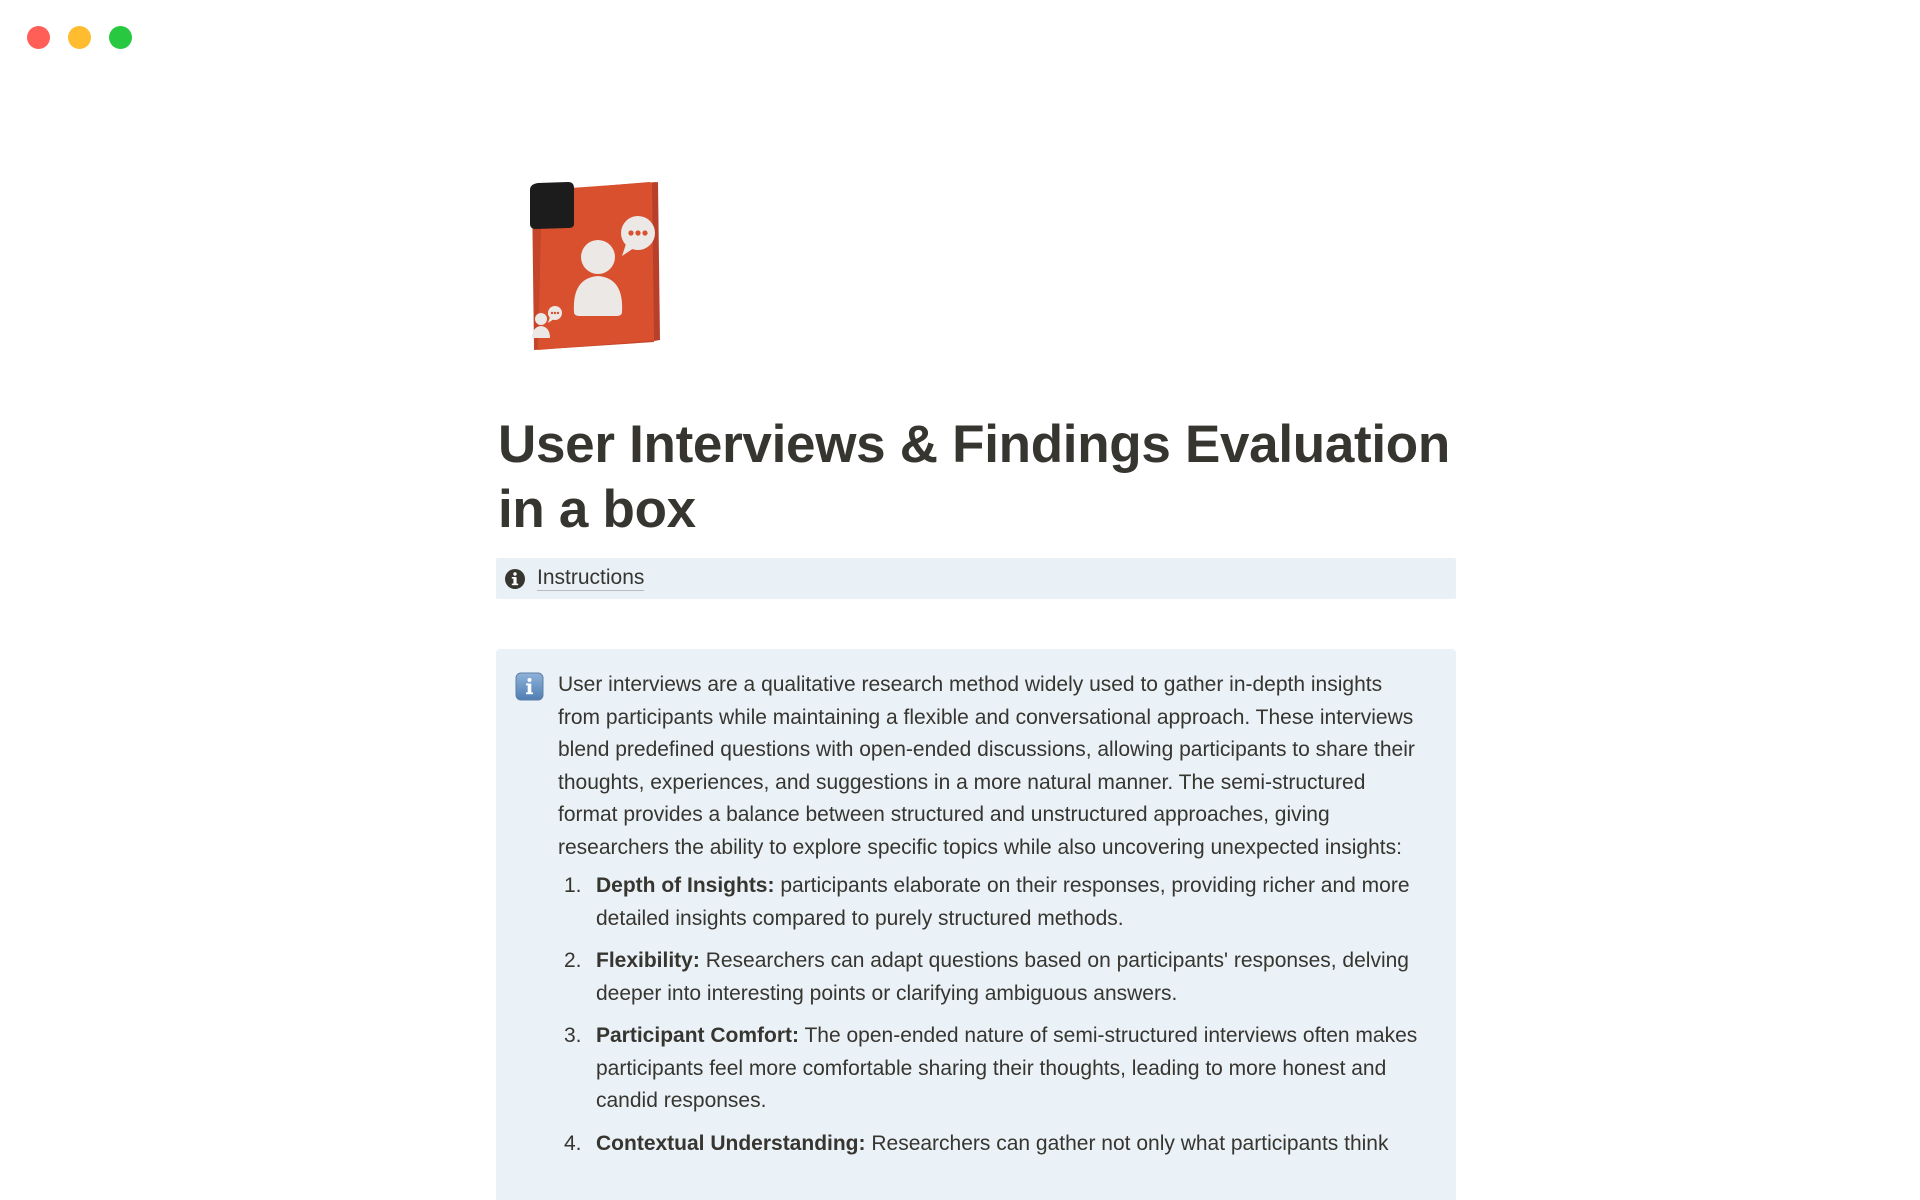 This screenshot has width=1920, height=1200. I want to click on window-controls, so click(79, 37).